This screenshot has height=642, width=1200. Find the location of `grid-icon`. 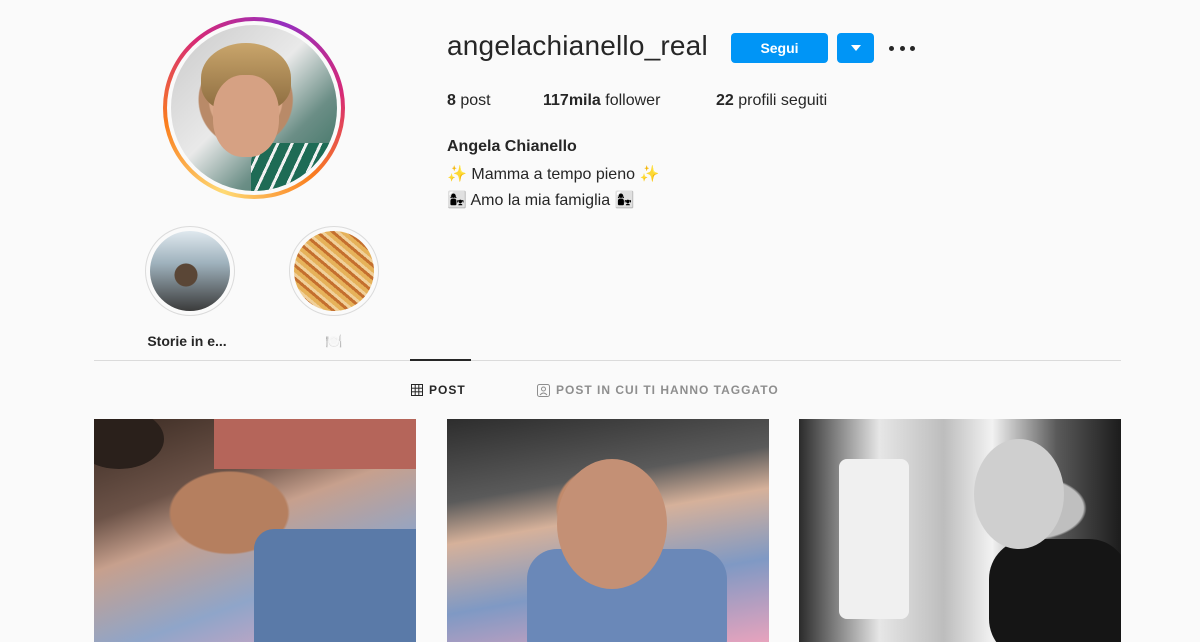

grid-icon is located at coordinates (417, 390).